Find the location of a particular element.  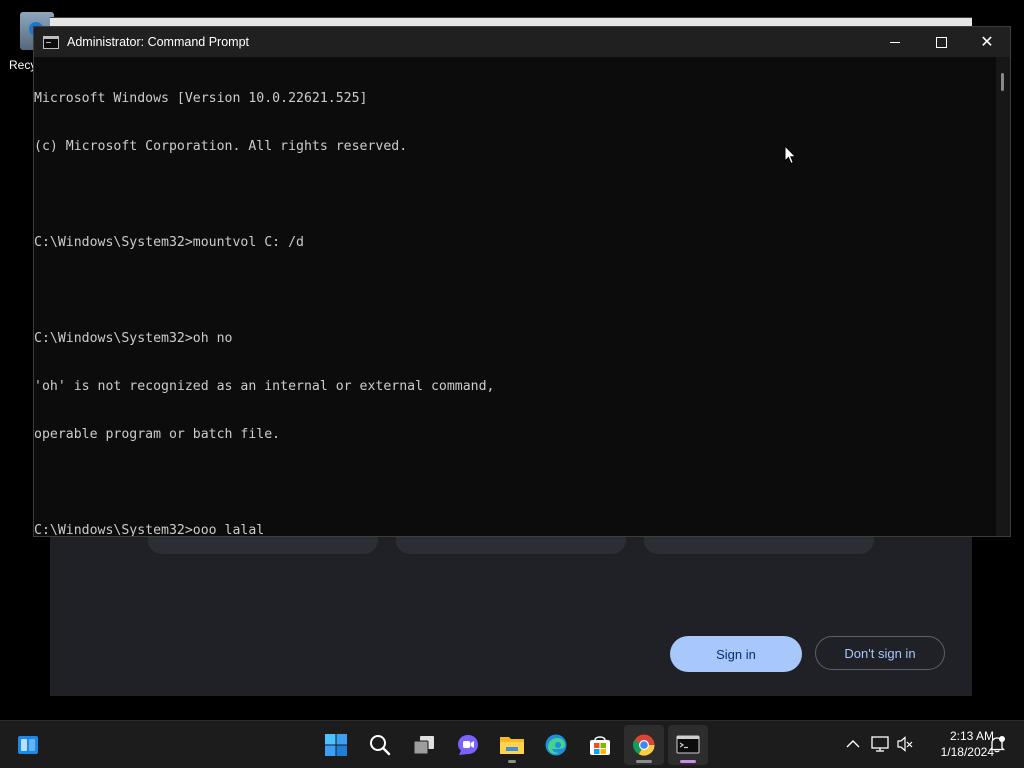

notifications-button is located at coordinates (997, 744).